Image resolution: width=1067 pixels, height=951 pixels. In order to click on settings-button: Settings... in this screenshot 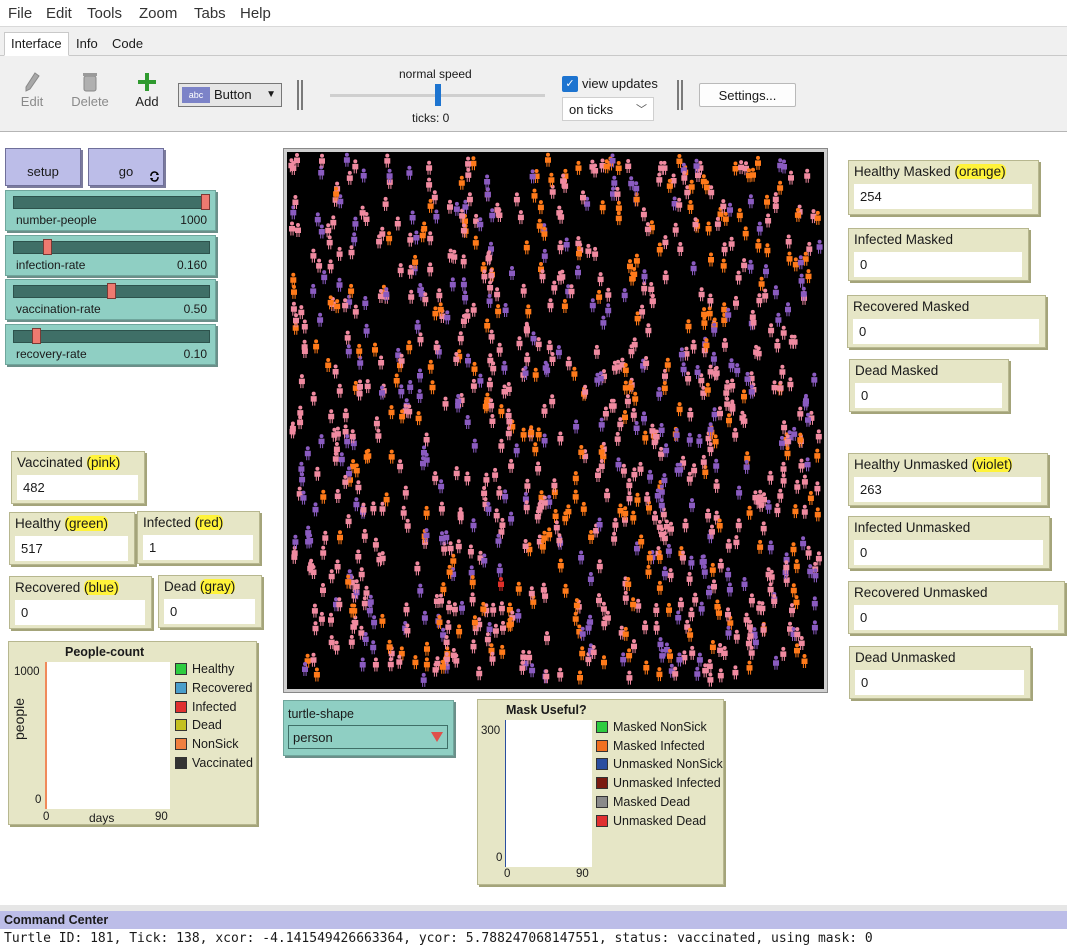, I will do `click(747, 95)`.